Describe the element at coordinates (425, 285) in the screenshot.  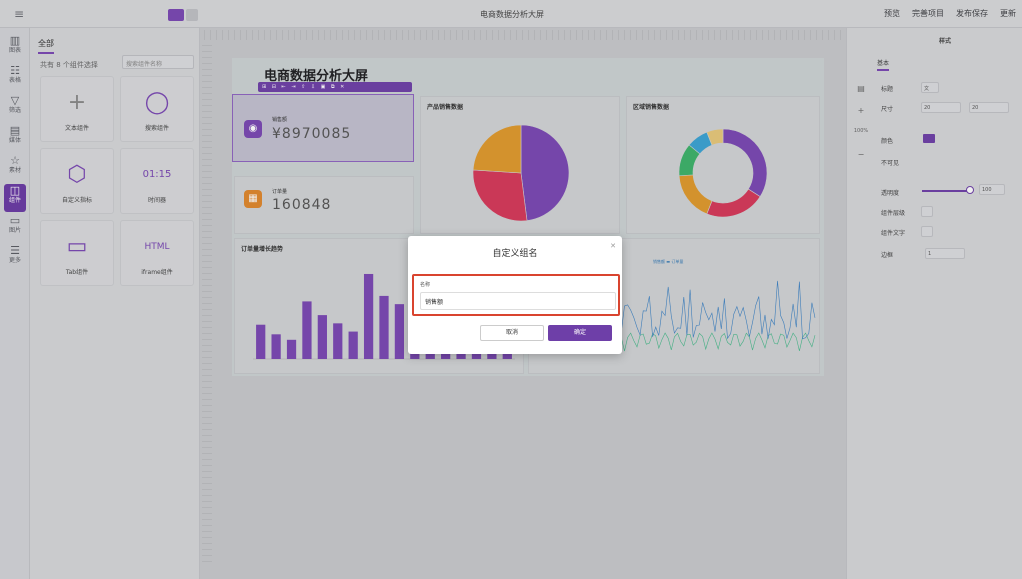
I see `name-field-label: 名称` at that location.